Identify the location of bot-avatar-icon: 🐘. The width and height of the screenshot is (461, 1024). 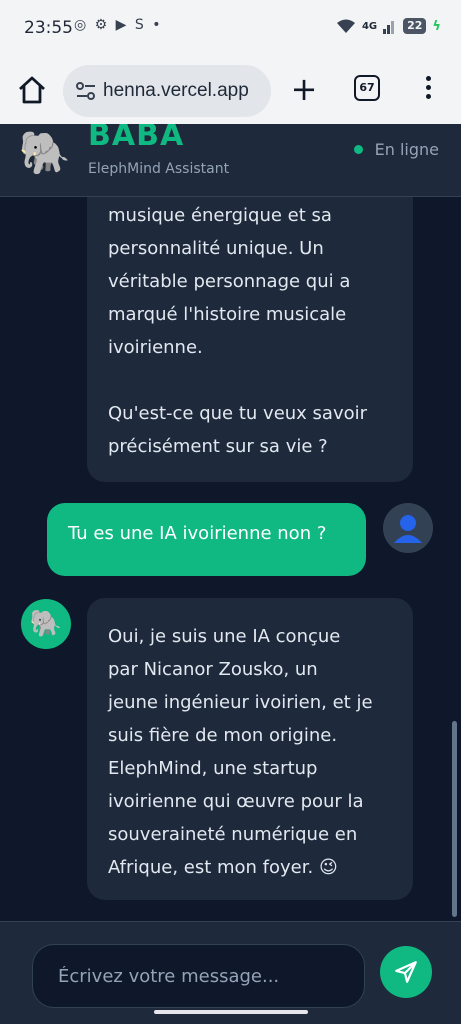
(46, 624).